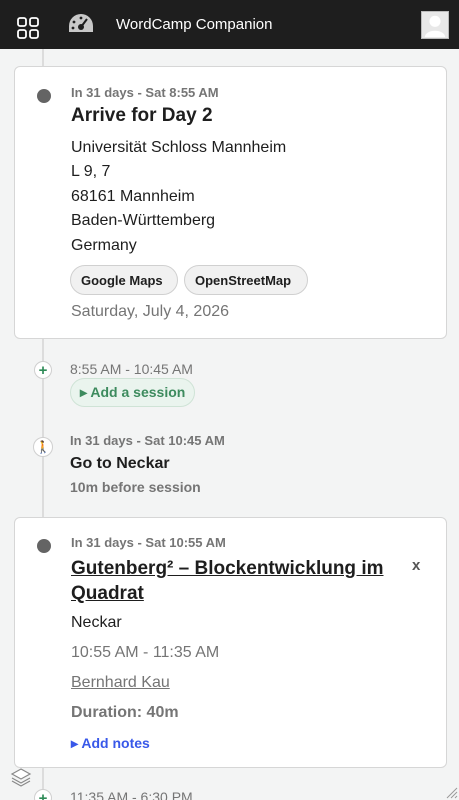 The height and width of the screenshot is (800, 459). What do you see at coordinates (81, 25) in the screenshot?
I see `dashboard-gauge-icon` at bounding box center [81, 25].